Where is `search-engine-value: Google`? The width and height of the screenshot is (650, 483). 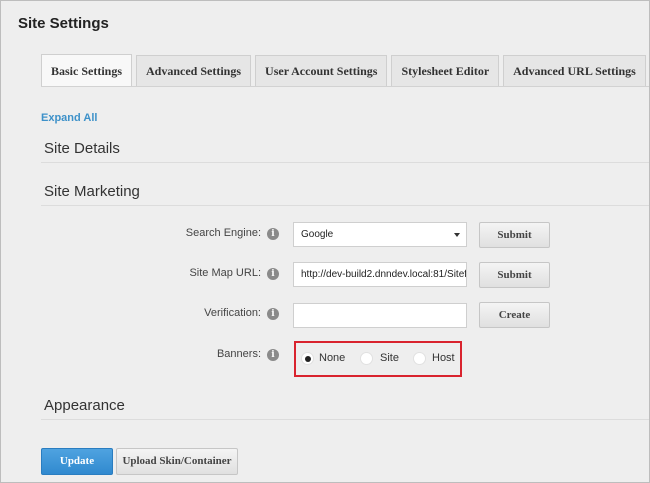 search-engine-value: Google is located at coordinates (317, 234).